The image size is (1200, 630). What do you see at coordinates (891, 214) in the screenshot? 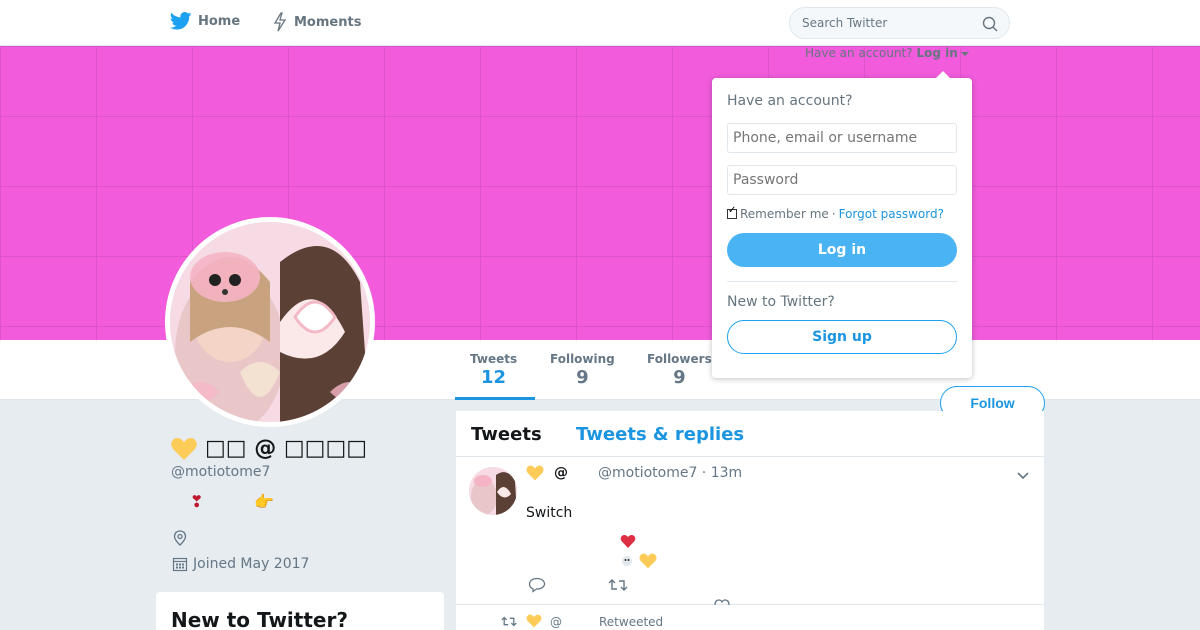
I see `forgot-password-link: Forgot password?` at bounding box center [891, 214].